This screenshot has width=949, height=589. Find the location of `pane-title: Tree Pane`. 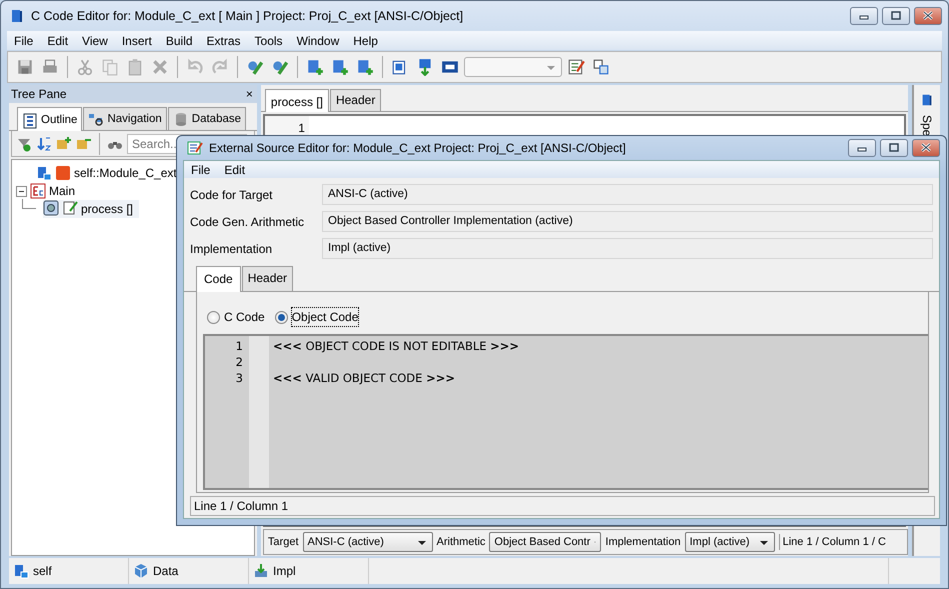

pane-title: Tree Pane is located at coordinates (39, 94).